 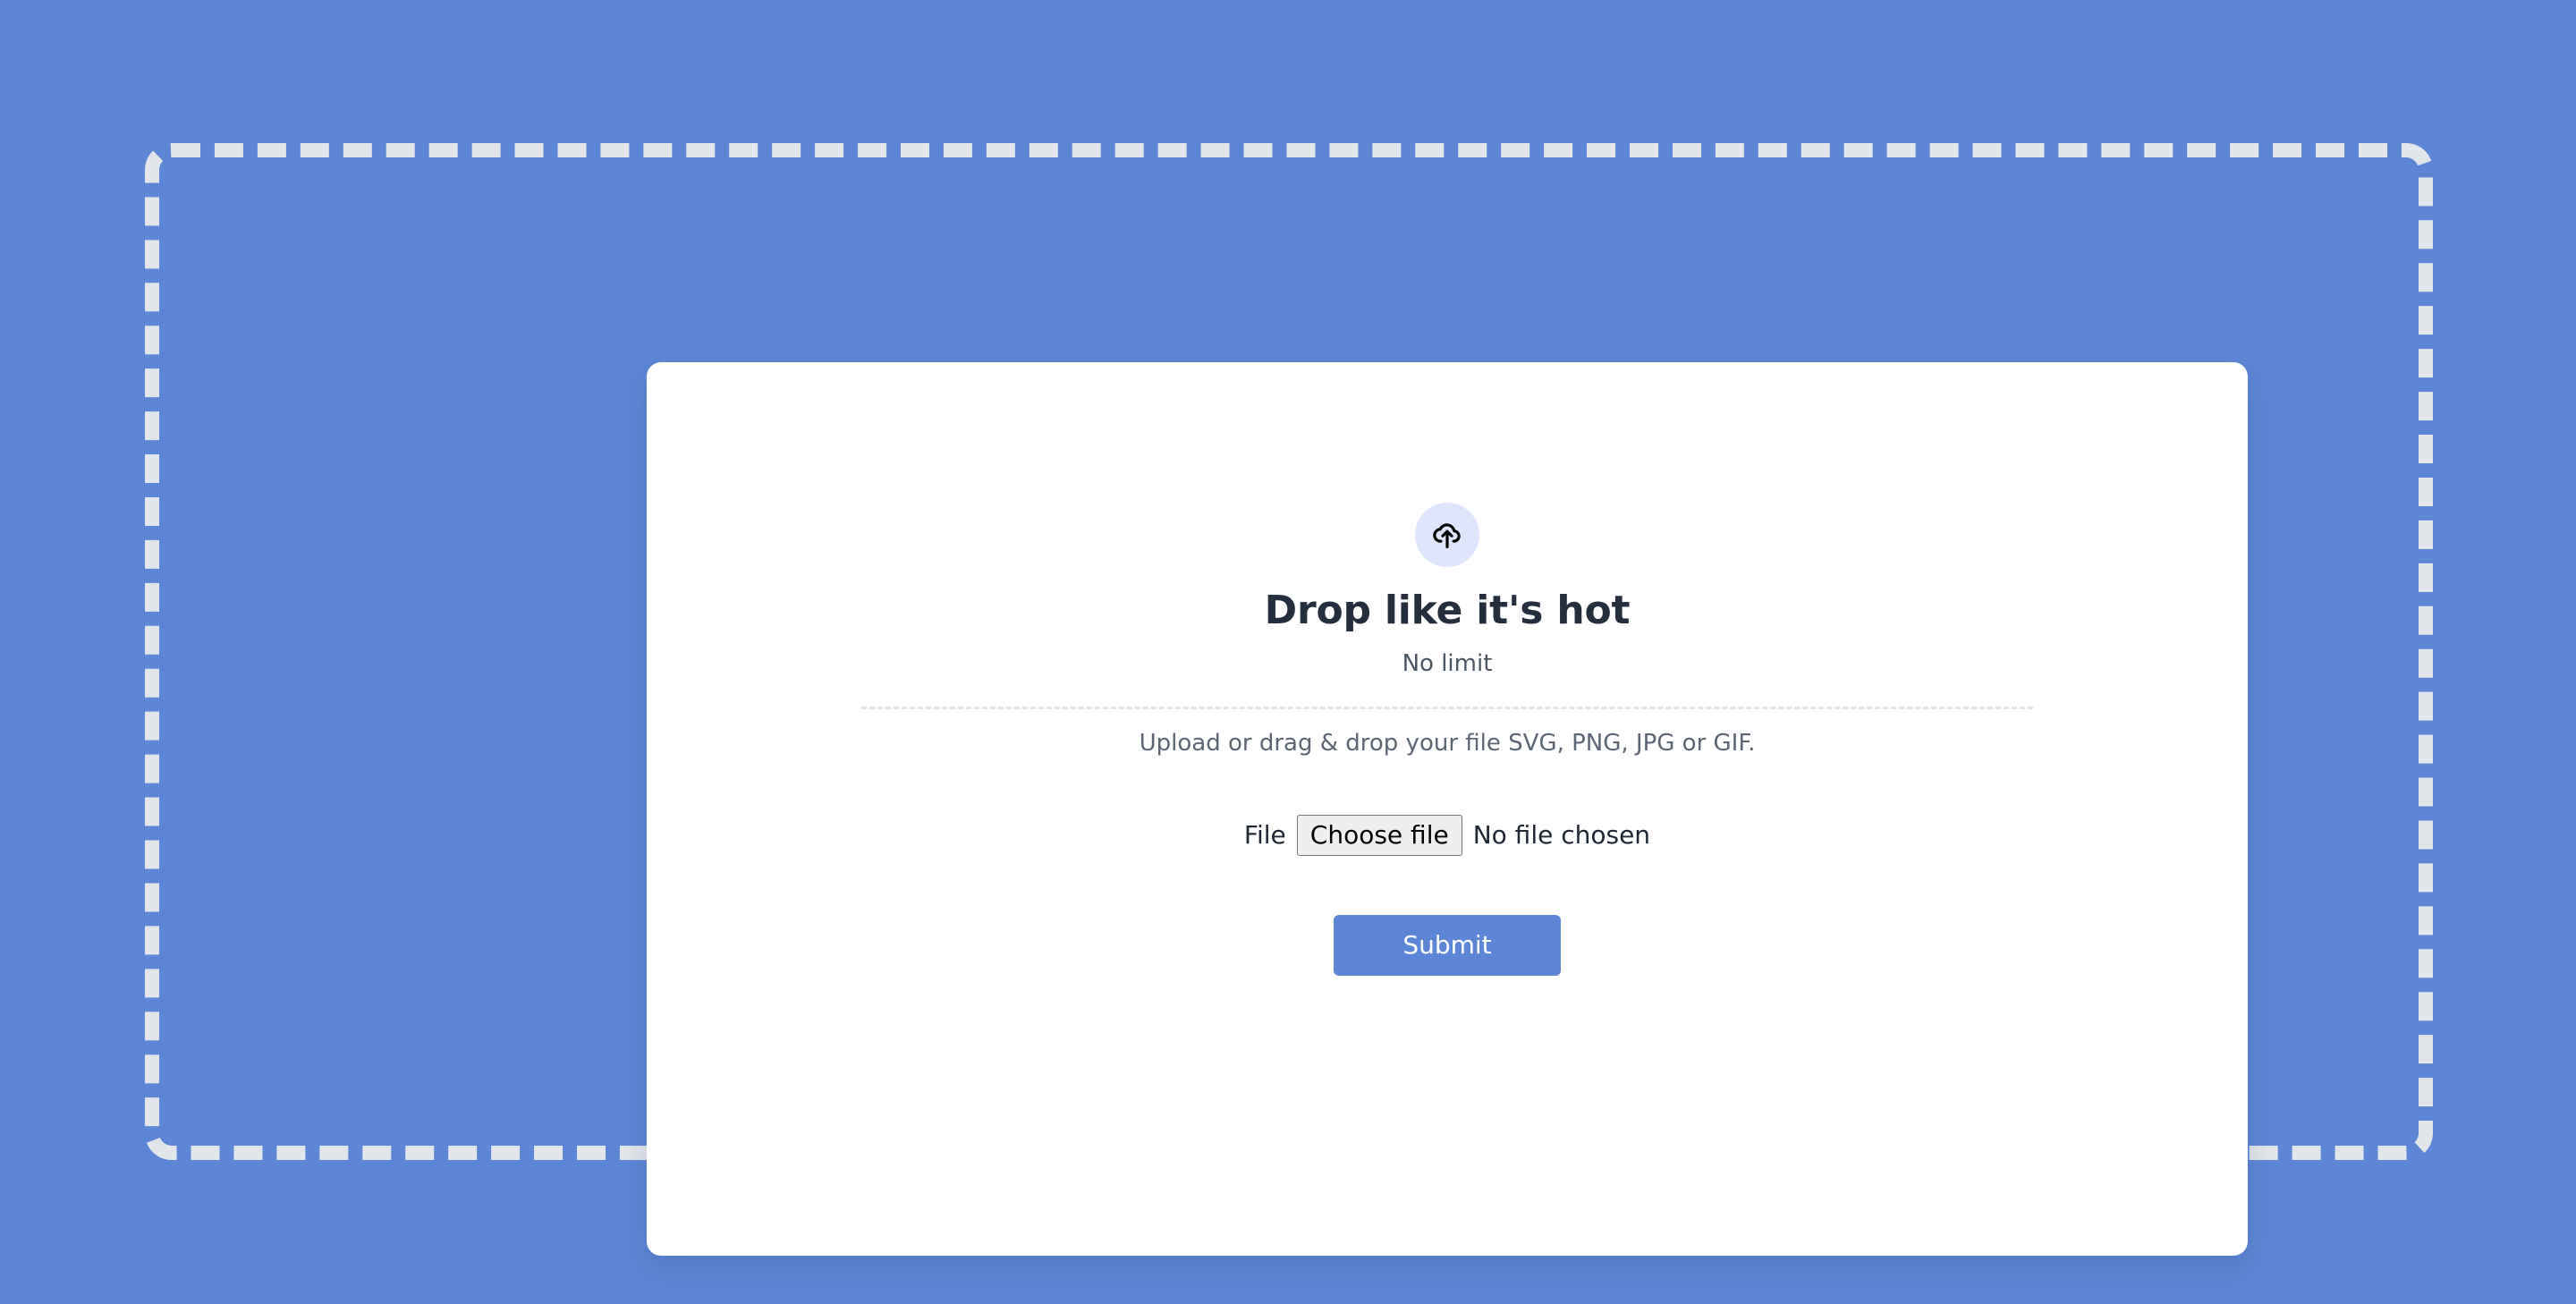 What do you see at coordinates (1561, 836) in the screenshot?
I see `file-chosen-status: No file chosen` at bounding box center [1561, 836].